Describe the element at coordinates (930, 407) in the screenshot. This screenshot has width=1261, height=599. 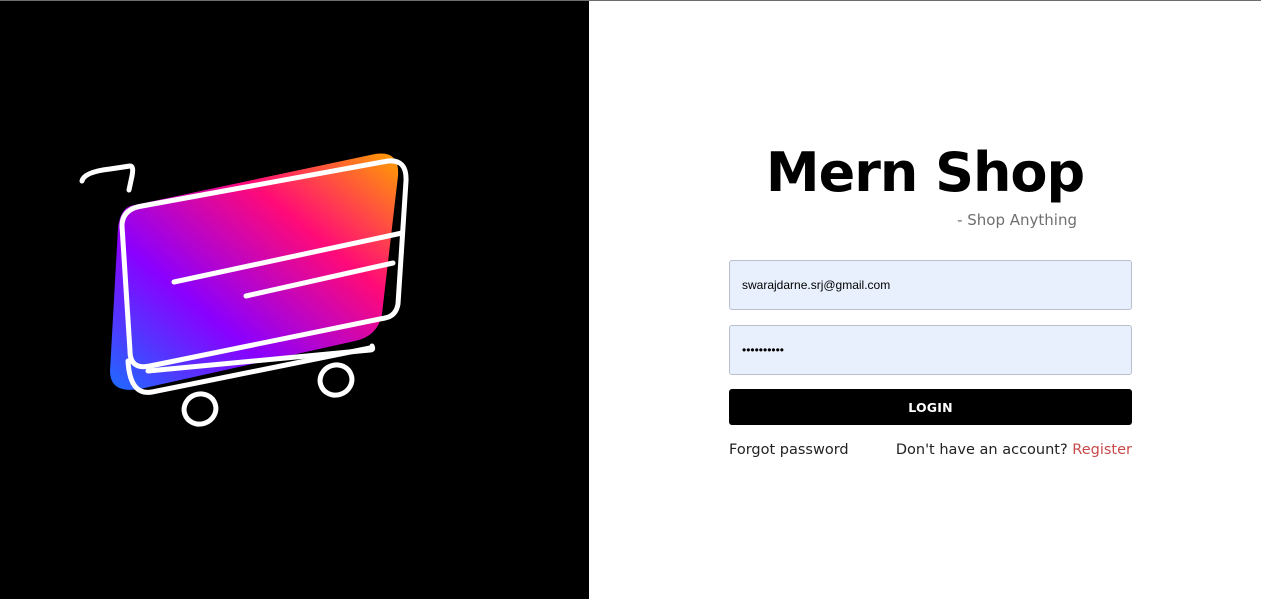
I see `login-button: LOGIN` at that location.